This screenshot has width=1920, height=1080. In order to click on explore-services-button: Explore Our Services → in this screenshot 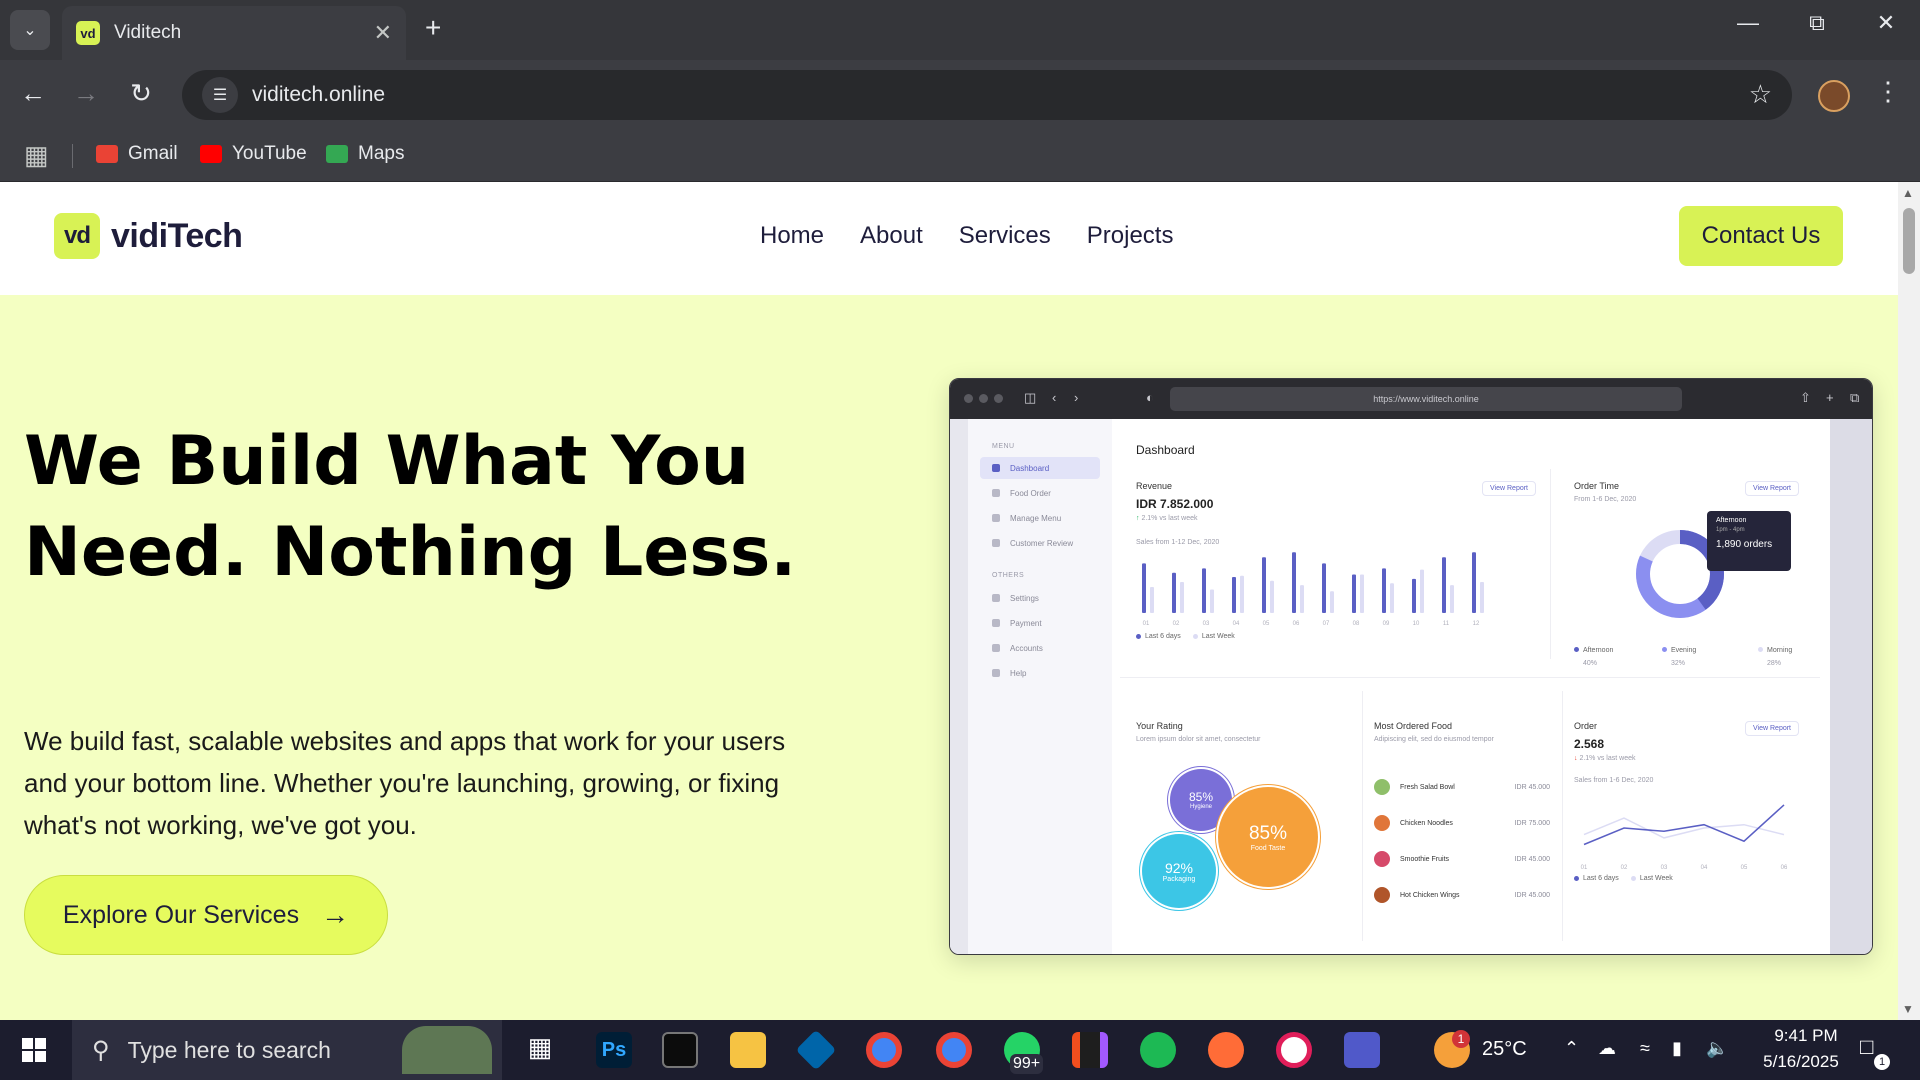, I will do `click(206, 915)`.